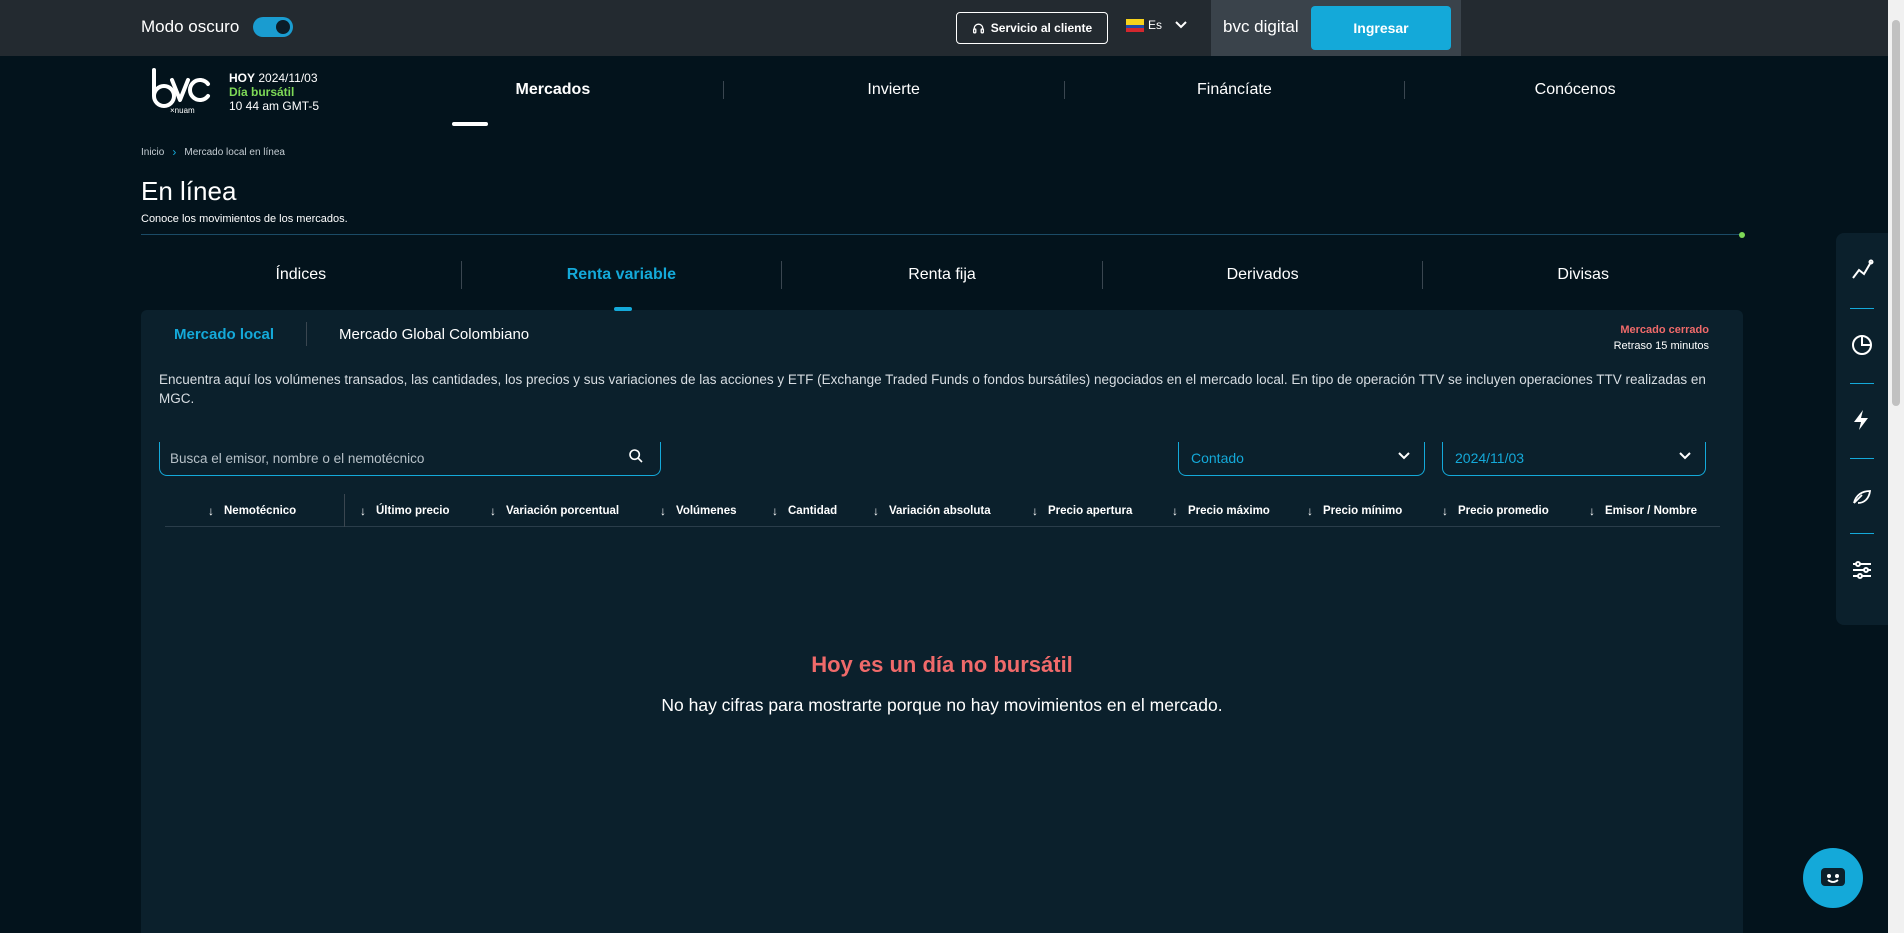 Image resolution: width=1904 pixels, height=933 pixels. I want to click on tab-derivados: Derivados, so click(1263, 275).